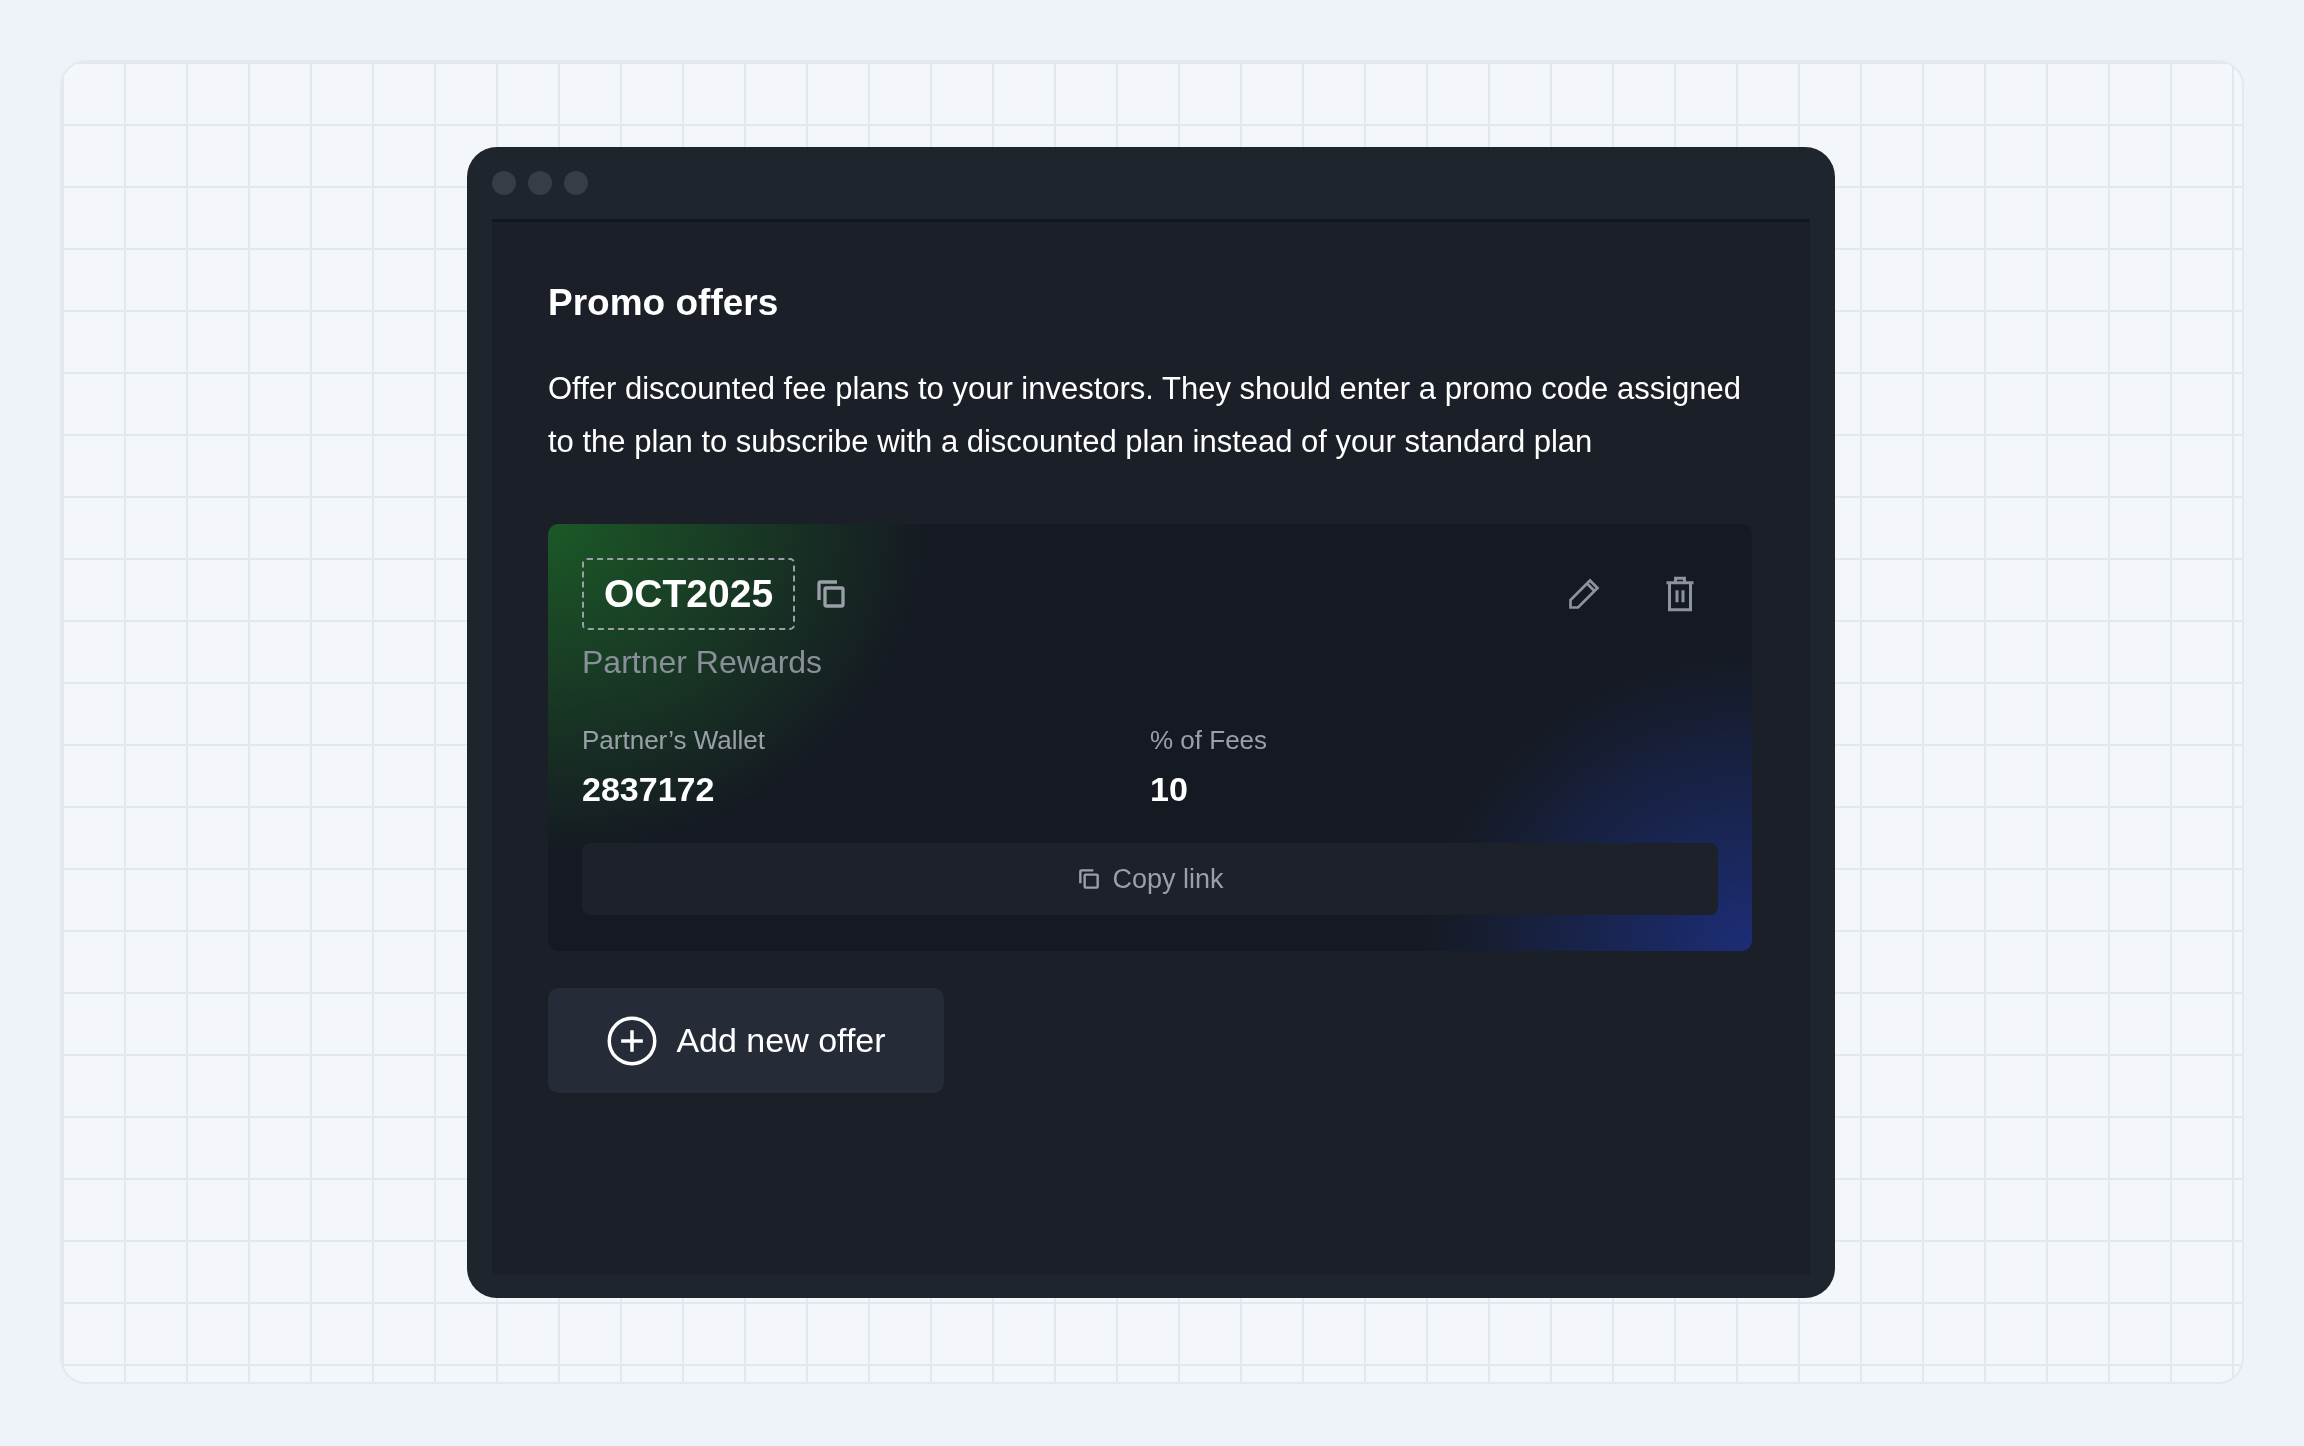 Image resolution: width=2304 pixels, height=1446 pixels. What do you see at coordinates (632, 1040) in the screenshot?
I see `plus-circle-icon` at bounding box center [632, 1040].